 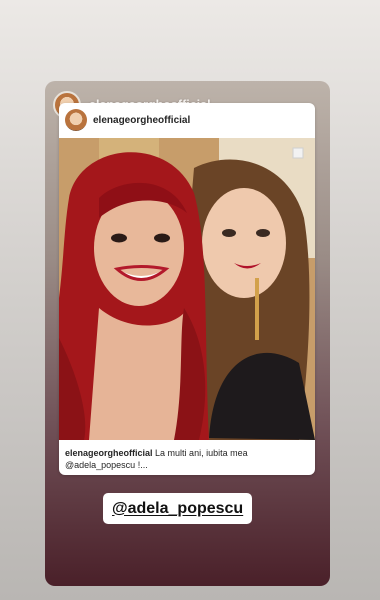 What do you see at coordinates (109, 453) in the screenshot?
I see `caption-username: elenageorgheofficial` at bounding box center [109, 453].